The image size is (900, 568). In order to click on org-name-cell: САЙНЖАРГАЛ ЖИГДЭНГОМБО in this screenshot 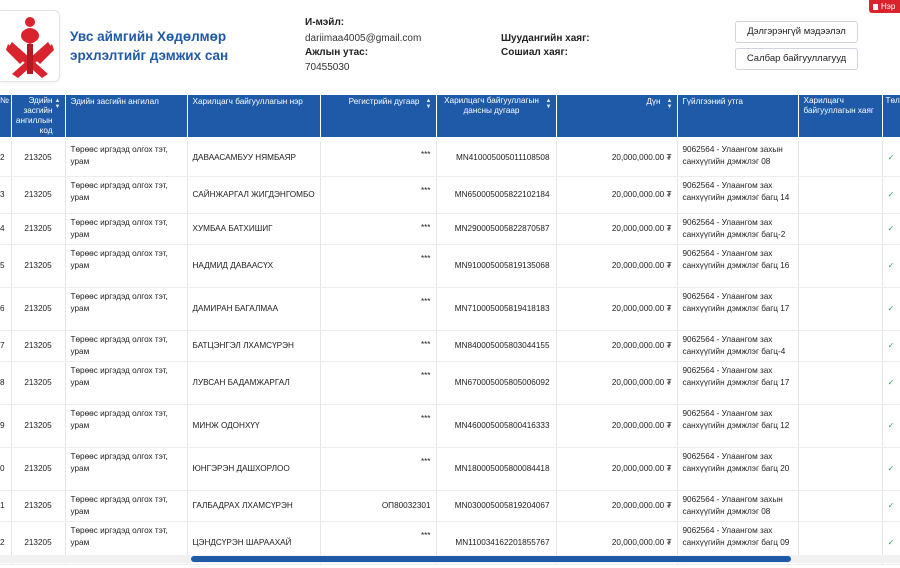, I will do `click(254, 195)`.